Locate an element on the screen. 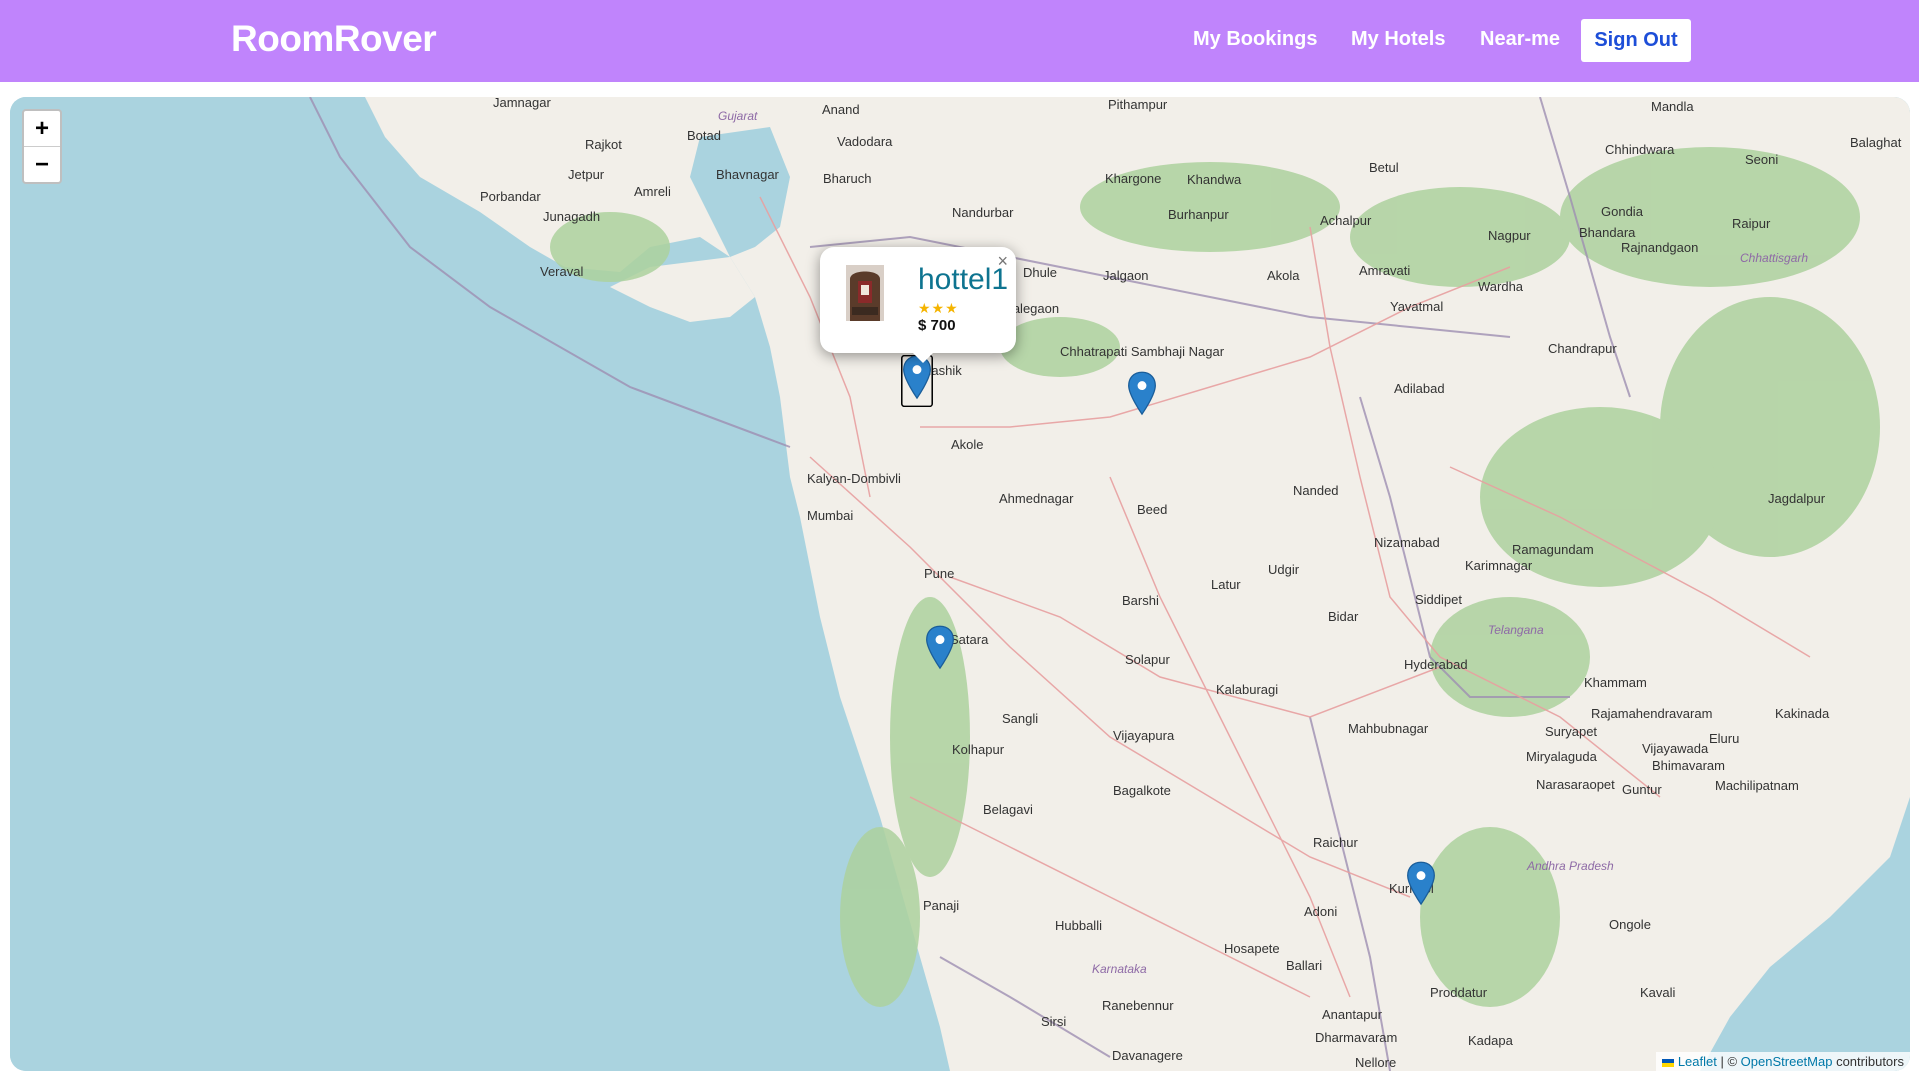 The image size is (1919, 1079). leaflet-link: Leaflet is located at coordinates (1697, 1061).